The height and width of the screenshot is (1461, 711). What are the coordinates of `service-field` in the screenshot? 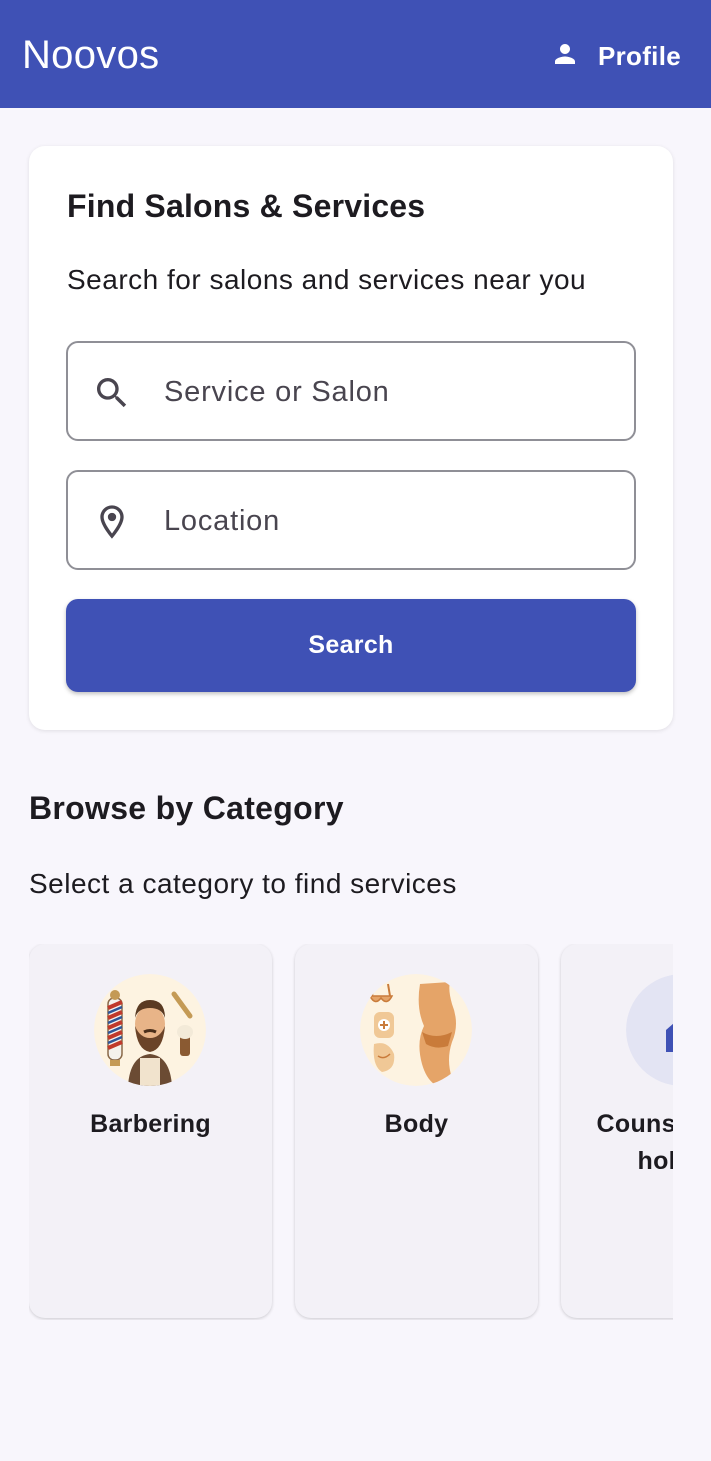 It's located at (351, 391).